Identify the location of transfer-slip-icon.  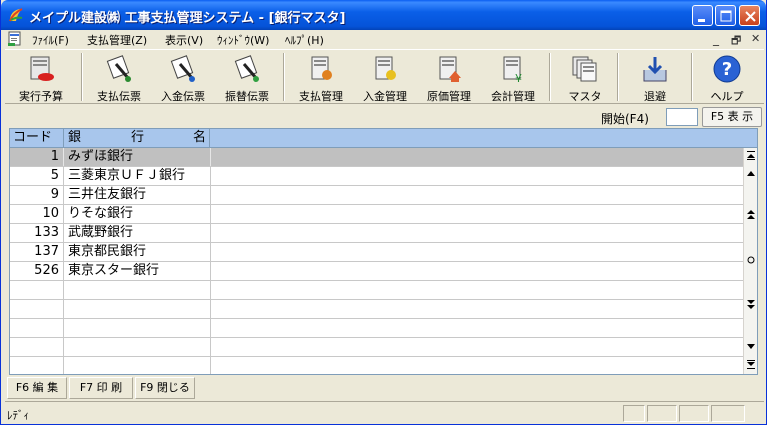
(246, 68).